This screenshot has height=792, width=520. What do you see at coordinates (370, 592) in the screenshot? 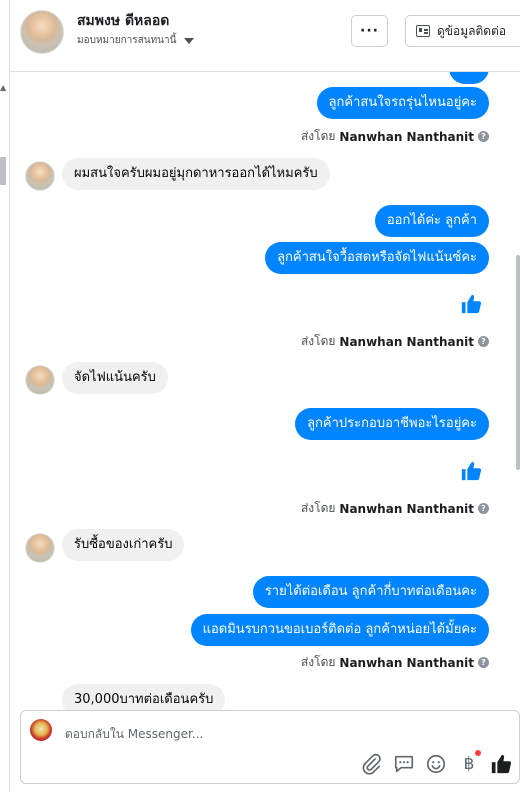
I see `outgoing-message: รายได้ต่อเดือน ลูกค้ากี่บาทต่อเดือนคะ` at bounding box center [370, 592].